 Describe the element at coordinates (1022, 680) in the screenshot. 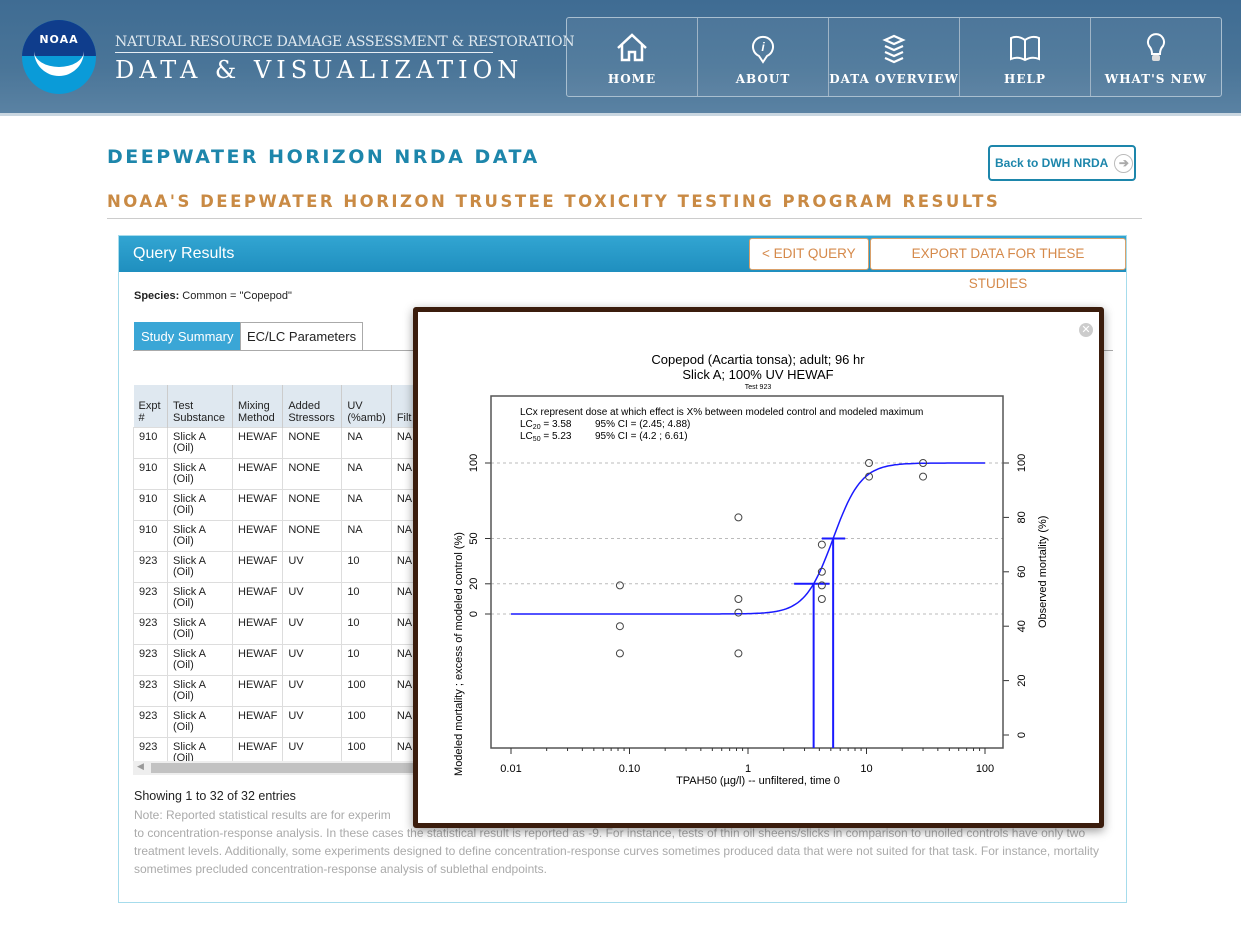

I see `y-tick-label-right: 20` at that location.